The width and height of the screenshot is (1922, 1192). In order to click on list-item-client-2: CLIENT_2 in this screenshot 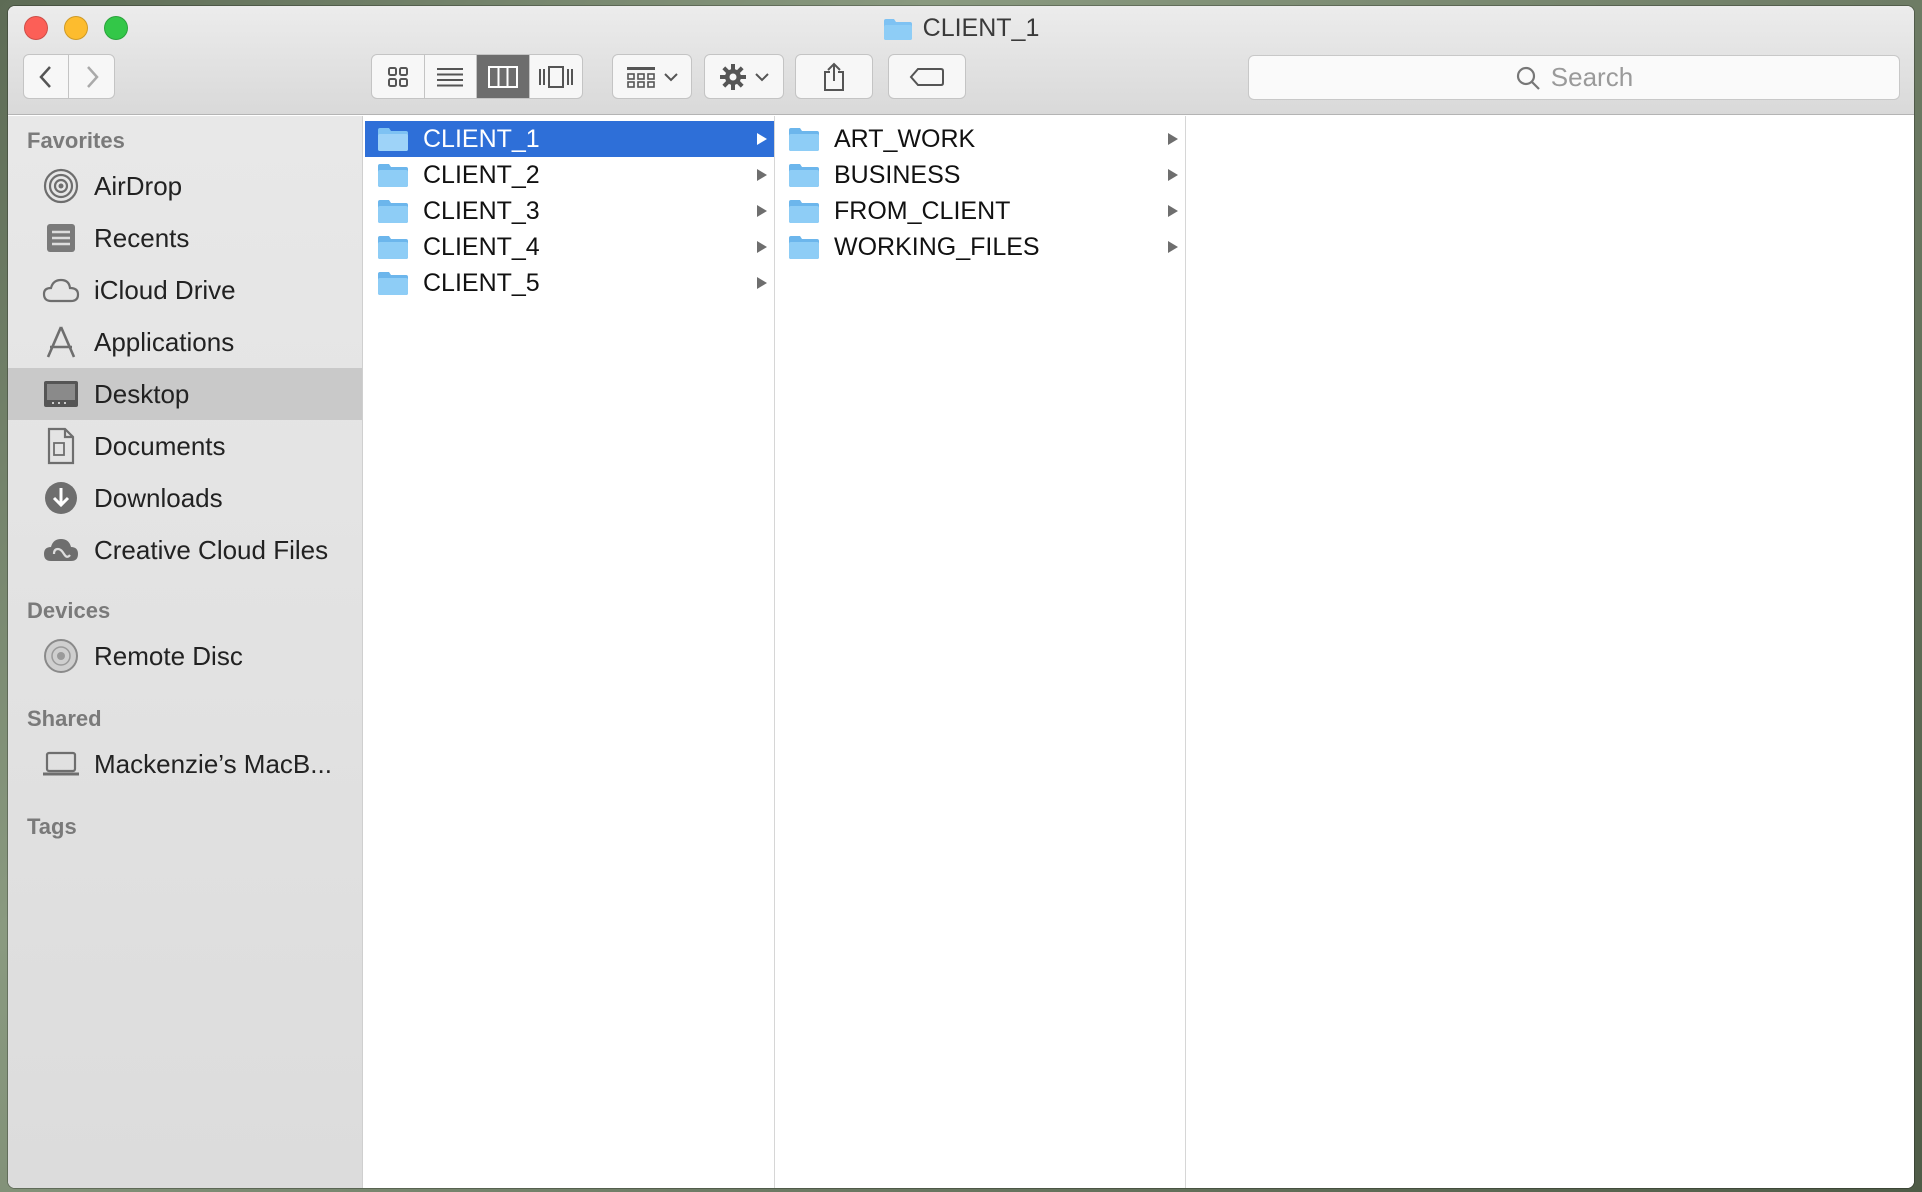, I will do `click(569, 175)`.